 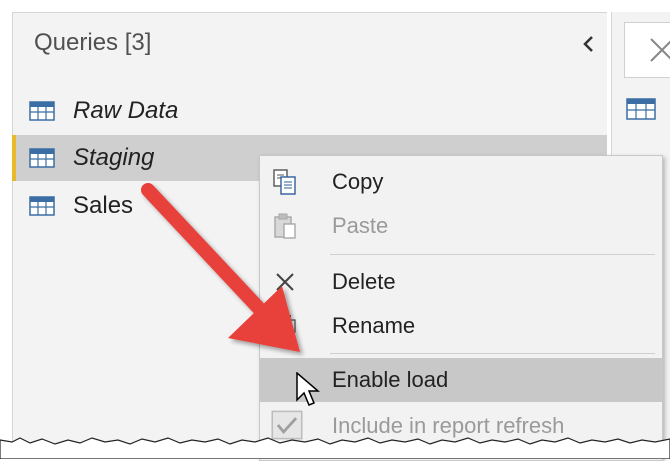 What do you see at coordinates (647, 50) in the screenshot?
I see `cancel-formula-button` at bounding box center [647, 50].